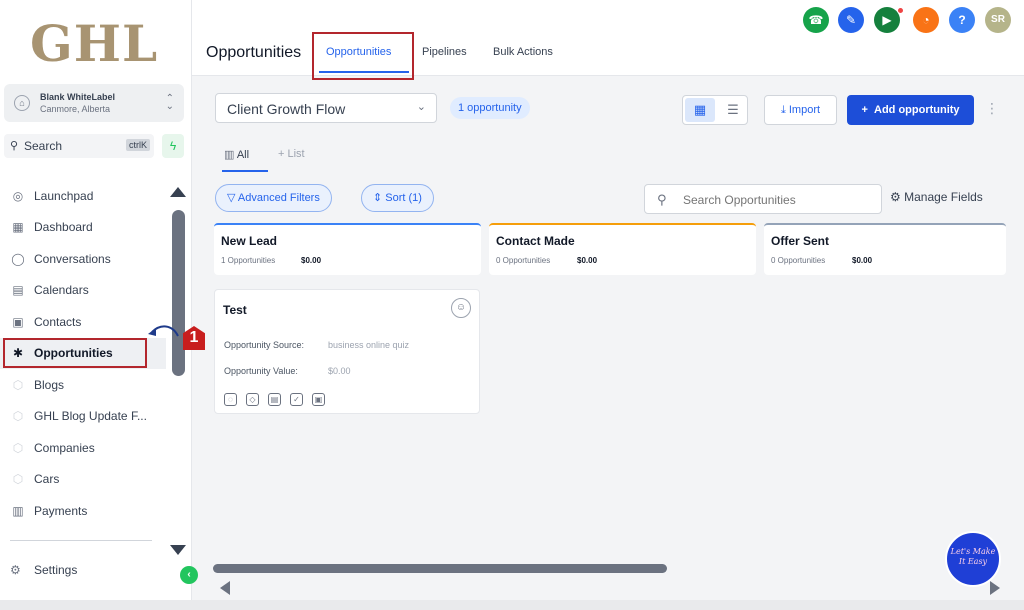  Describe the element at coordinates (249, 241) in the screenshot. I see `stage-name: New Lead` at that location.